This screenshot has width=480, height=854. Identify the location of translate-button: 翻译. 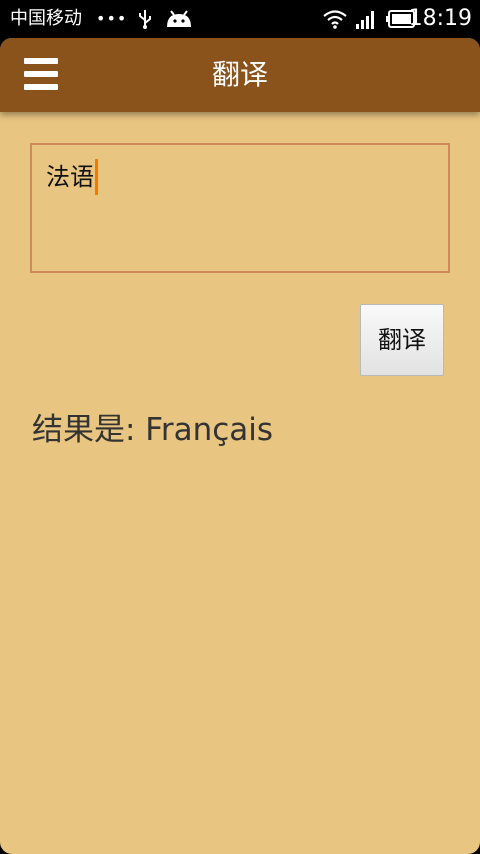
(402, 340).